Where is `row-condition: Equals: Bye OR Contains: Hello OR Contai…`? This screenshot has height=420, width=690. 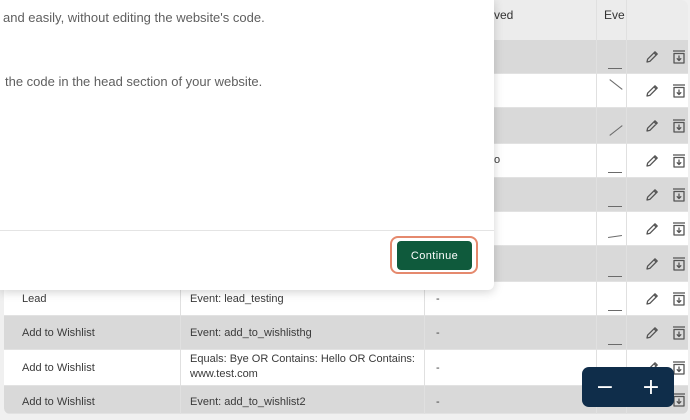 row-condition: Equals: Bye OR Contains: Hello OR Contai… is located at coordinates (302, 366).